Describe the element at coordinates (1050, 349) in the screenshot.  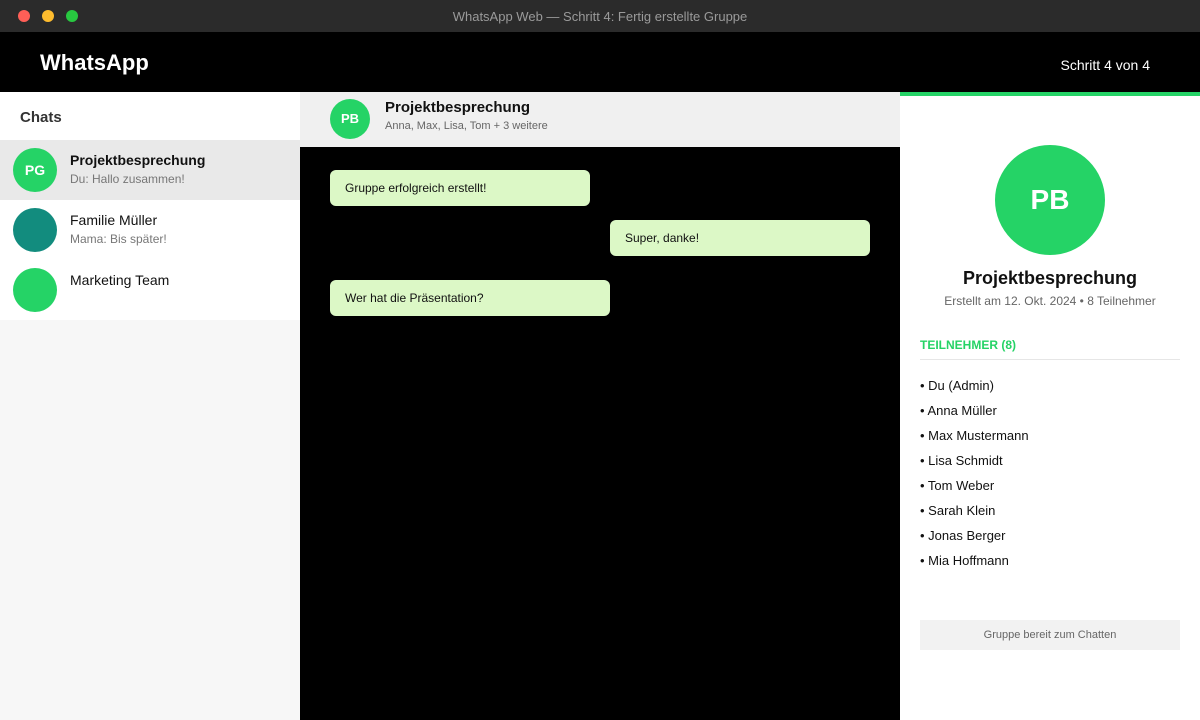
I see `members-heading: TEILNEHMER (8)` at that location.